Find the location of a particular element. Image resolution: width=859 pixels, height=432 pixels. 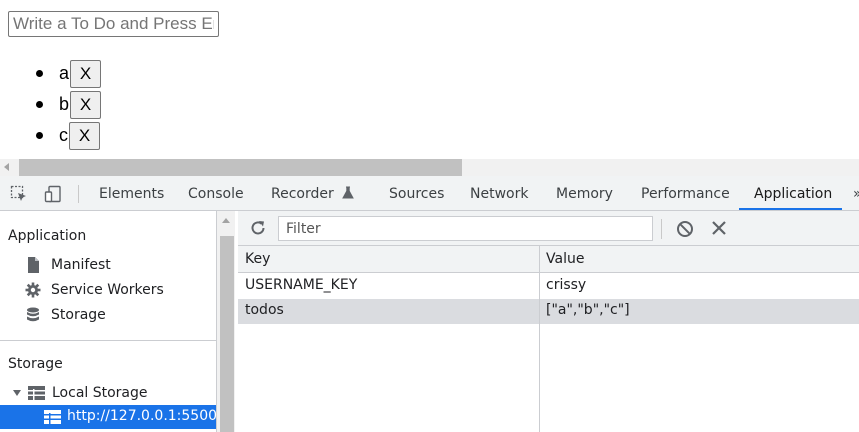

sidebar-item-manifest: Manifest is located at coordinates (68, 265).